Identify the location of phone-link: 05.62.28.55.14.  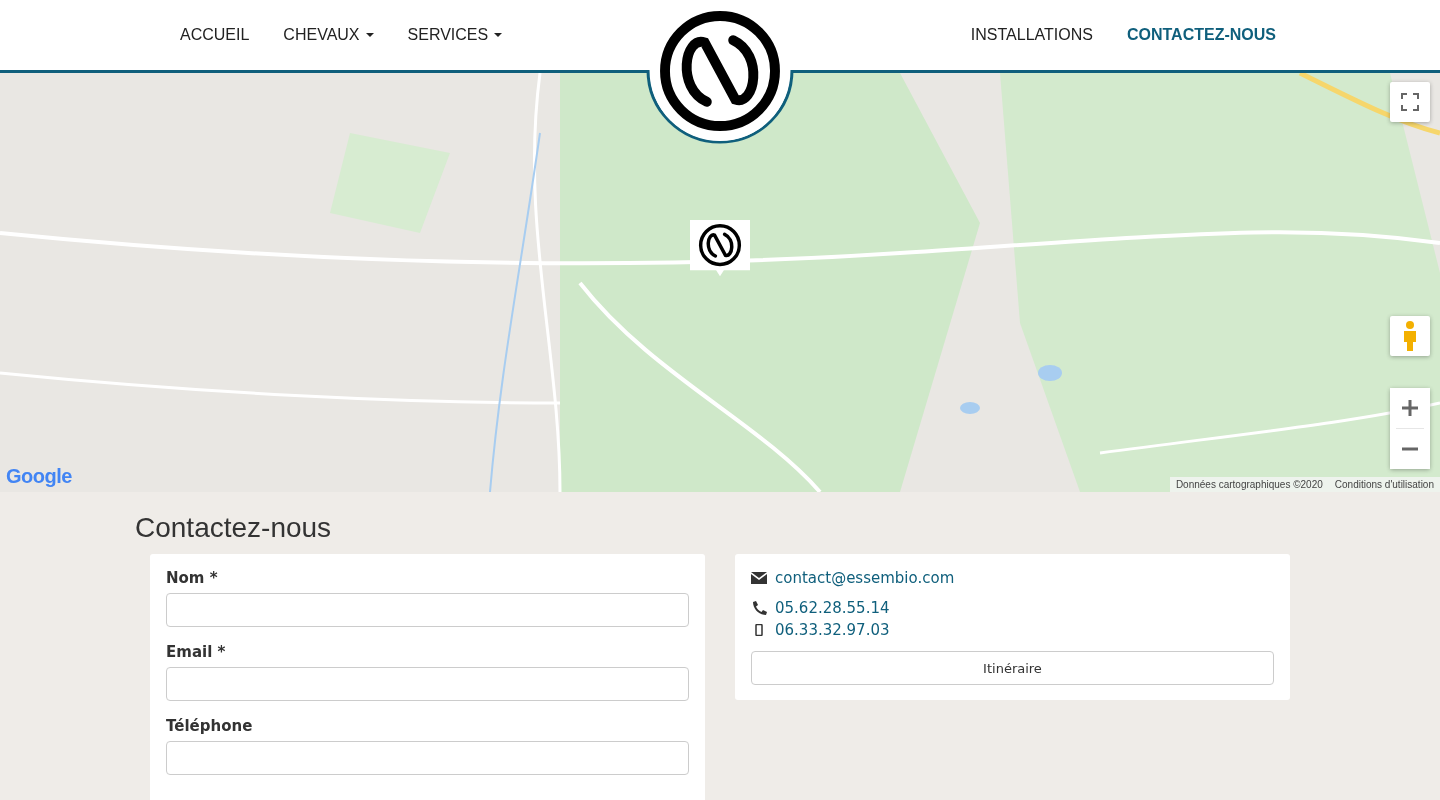
(832, 608).